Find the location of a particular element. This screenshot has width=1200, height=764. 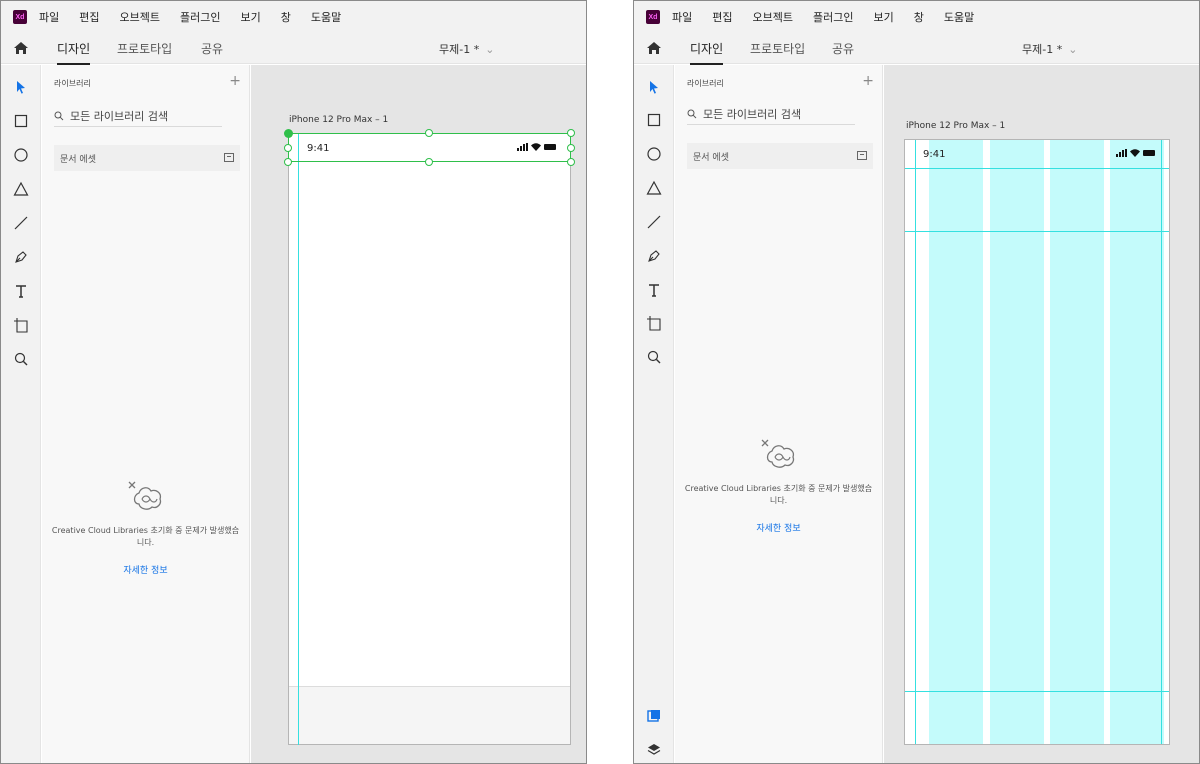

link-handle-icon is located at coordinates (288, 133).